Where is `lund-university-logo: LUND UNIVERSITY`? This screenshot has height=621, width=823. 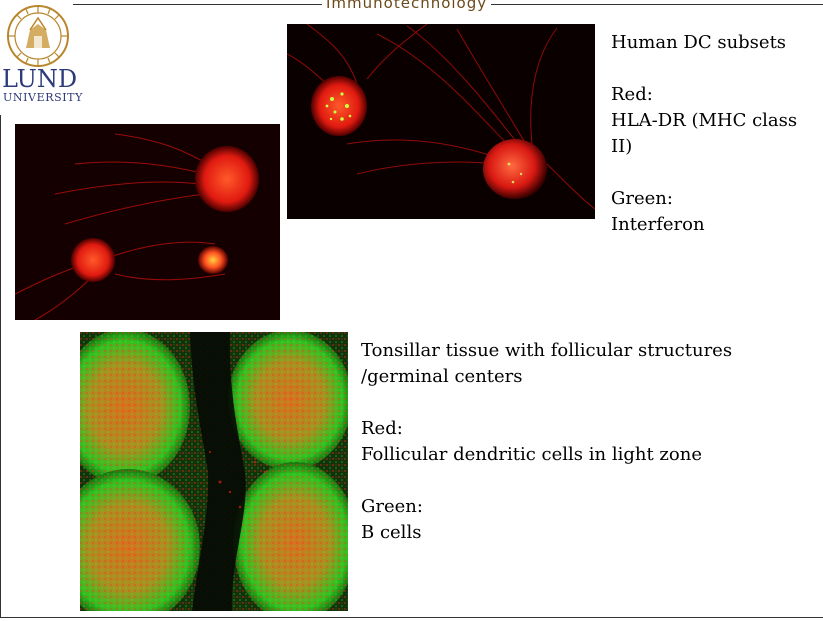
lund-university-logo: LUND UNIVERSITY is located at coordinates (42, 54).